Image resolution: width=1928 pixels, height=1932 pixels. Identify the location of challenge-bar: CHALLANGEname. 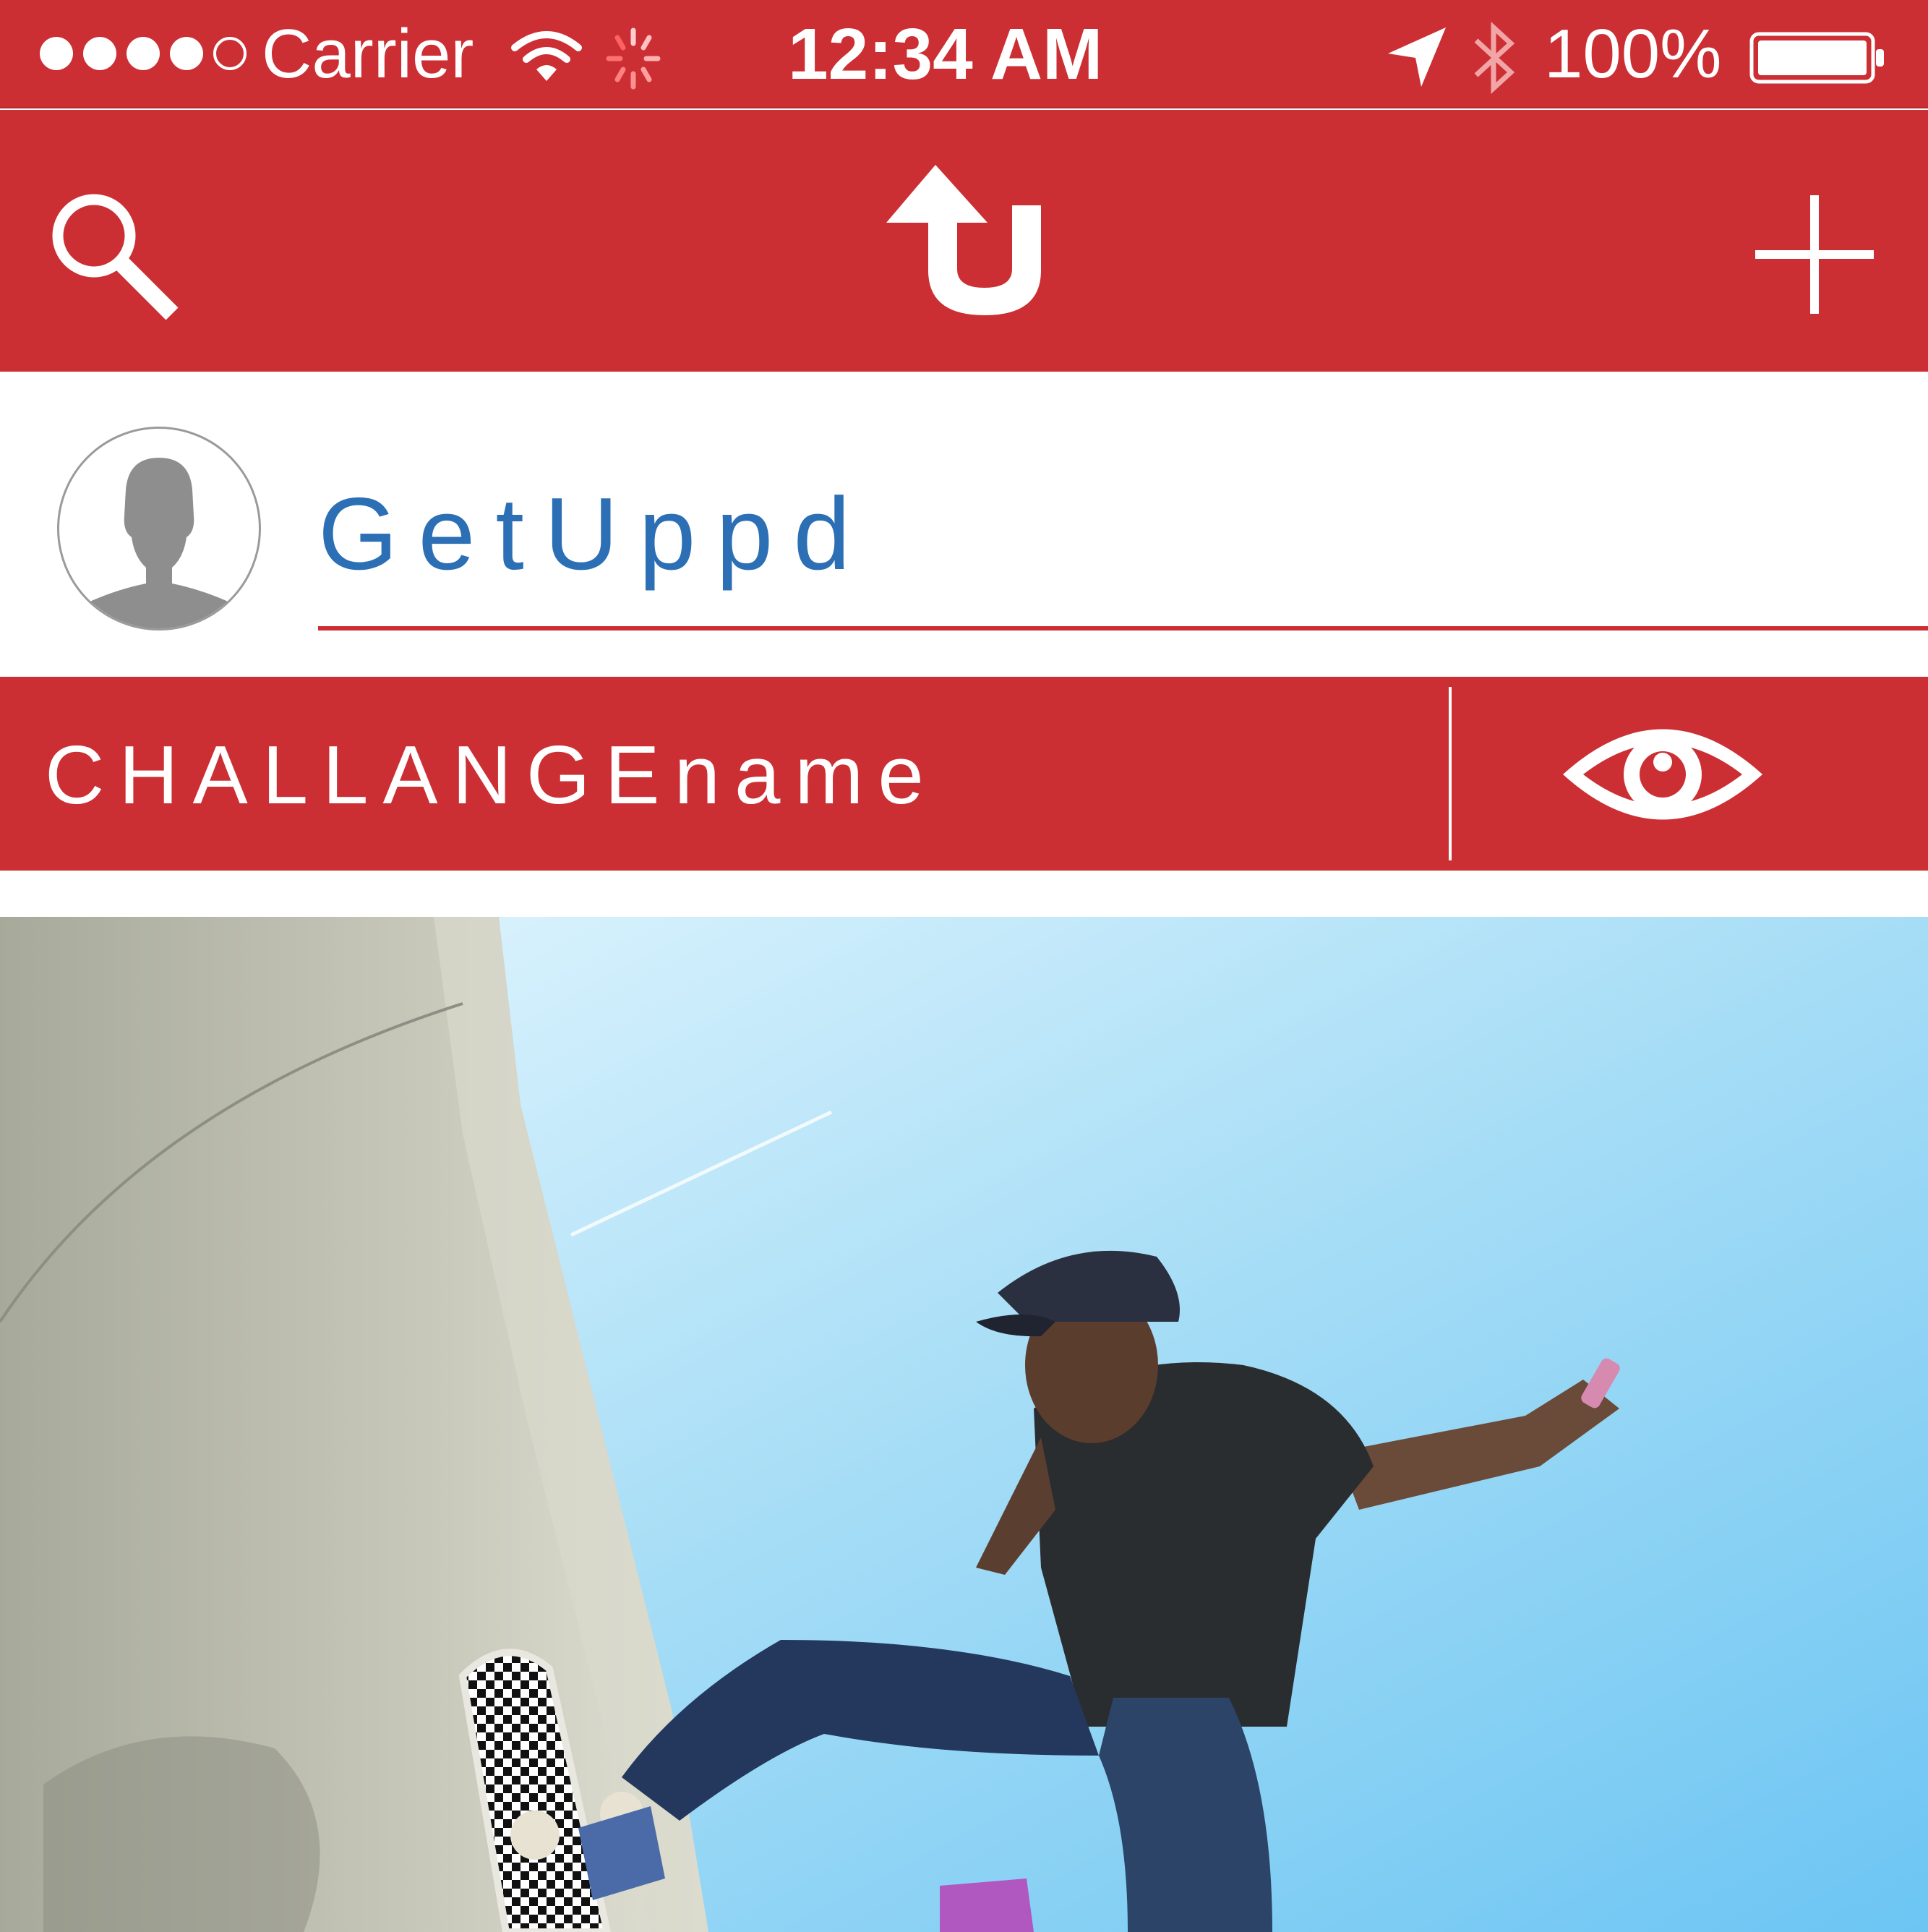
(964, 774).